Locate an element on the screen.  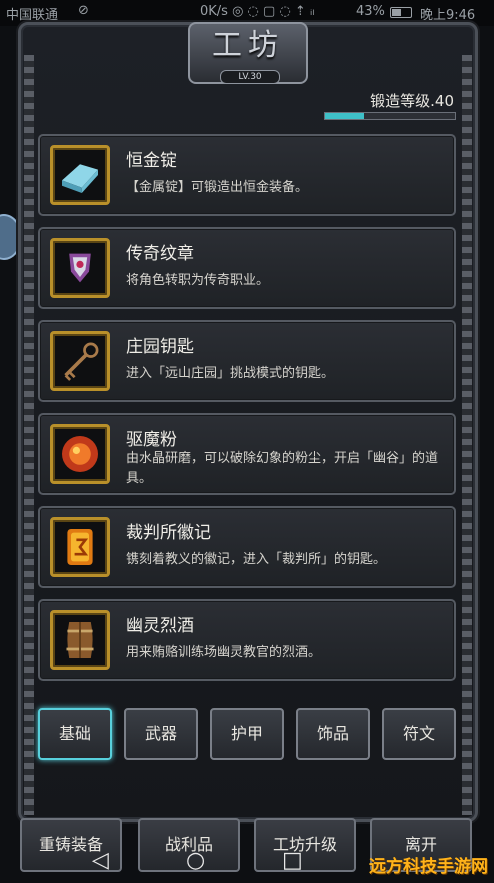
item-name: 裁判所徽记 is located at coordinates (168, 533).